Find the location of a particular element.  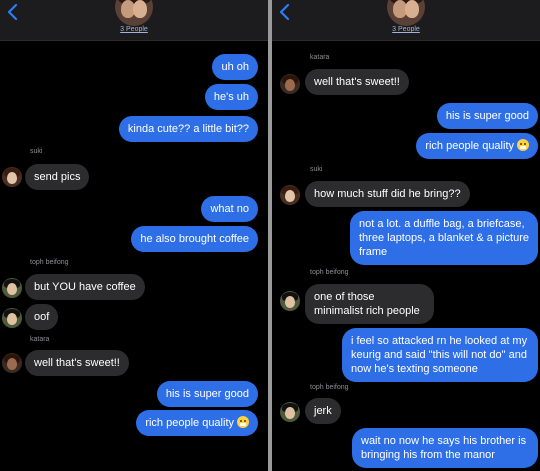

message-bubble-received: jerk is located at coordinates (323, 411).